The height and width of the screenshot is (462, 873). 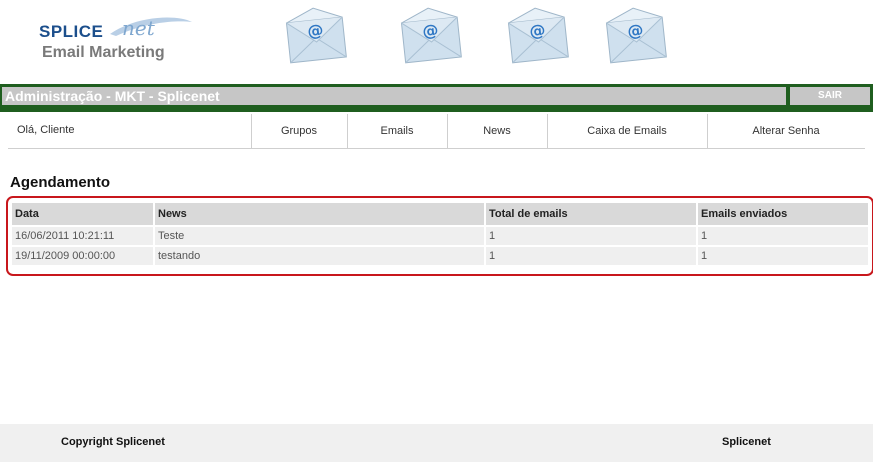 I want to click on cell-news: Teste, so click(x=319, y=235).